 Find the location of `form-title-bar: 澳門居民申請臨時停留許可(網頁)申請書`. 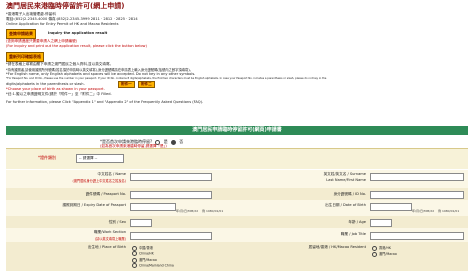

form-title-bar: 澳門居民申請臨時停留許可(網頁)申請書 is located at coordinates (237, 130).